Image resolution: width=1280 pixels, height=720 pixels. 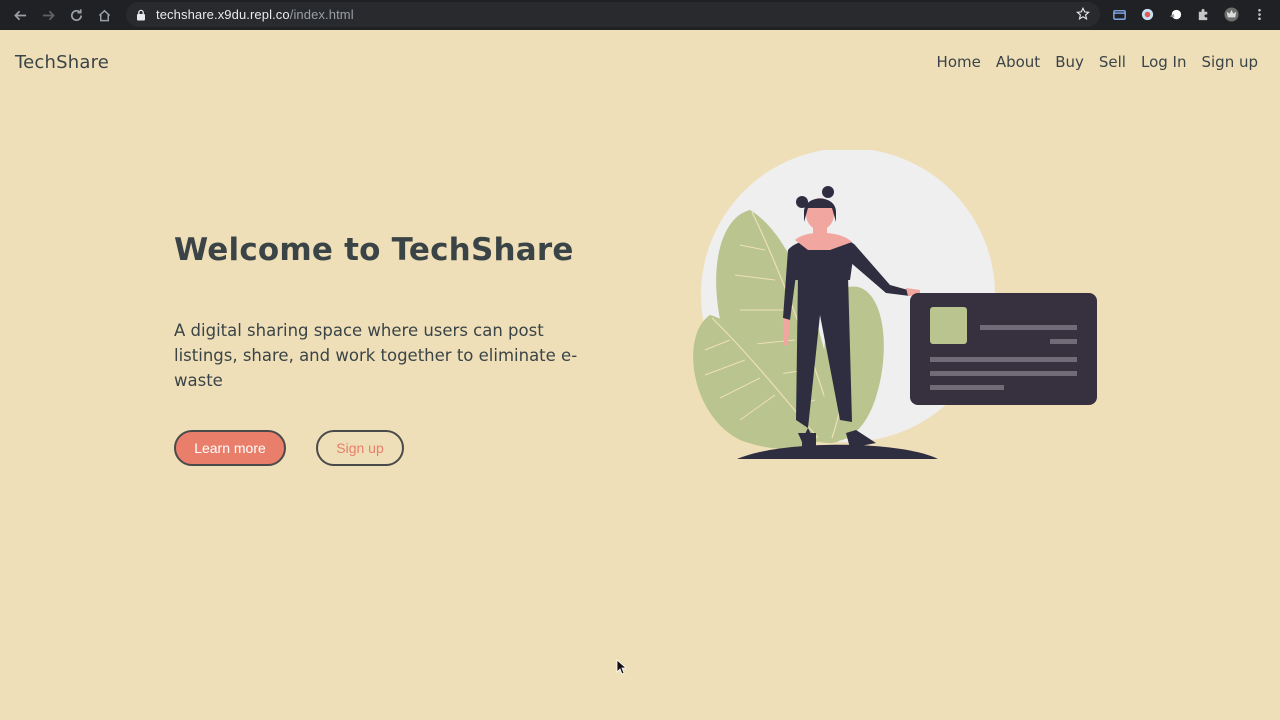 What do you see at coordinates (1097, 62) in the screenshot?
I see `main-nav: Home About Buy Sell Log In Sign up` at bounding box center [1097, 62].